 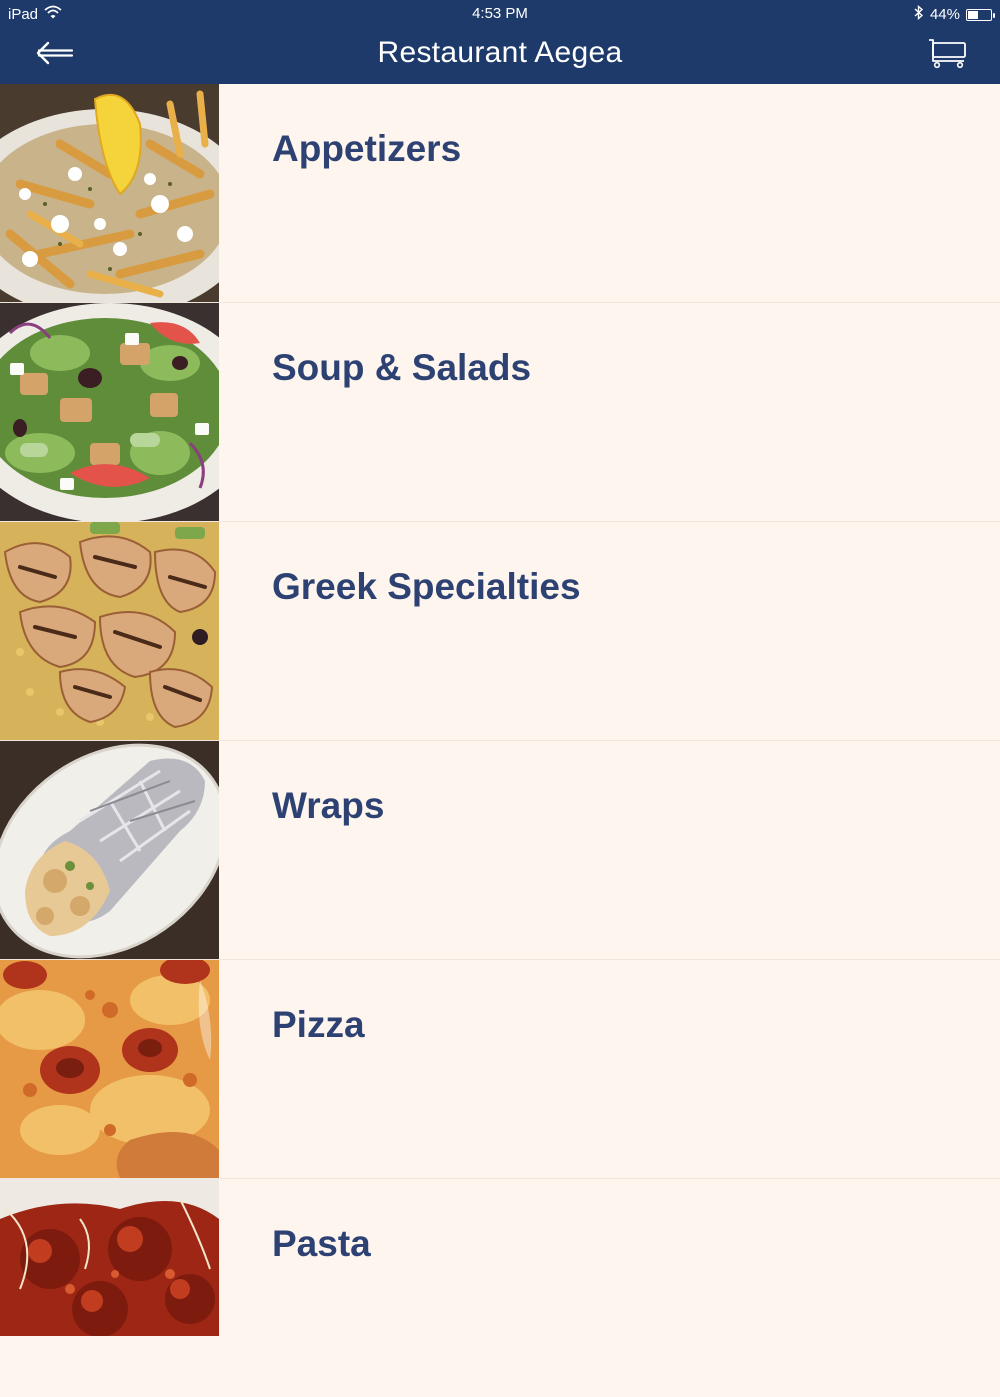 I want to click on status-time: 4:53 PM, so click(x=500, y=13).